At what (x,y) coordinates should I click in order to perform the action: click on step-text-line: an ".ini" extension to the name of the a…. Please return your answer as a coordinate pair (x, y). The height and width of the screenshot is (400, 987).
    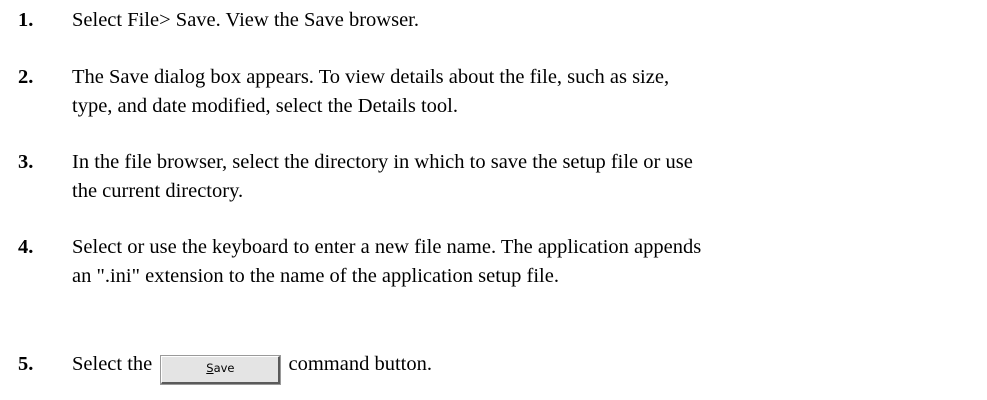
    Looking at the image, I should click on (315, 276).